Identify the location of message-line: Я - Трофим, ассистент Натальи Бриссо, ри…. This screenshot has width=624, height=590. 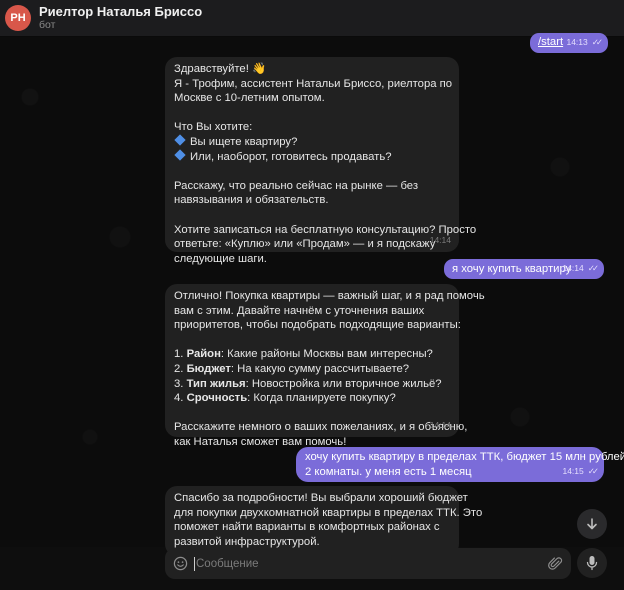
(313, 83).